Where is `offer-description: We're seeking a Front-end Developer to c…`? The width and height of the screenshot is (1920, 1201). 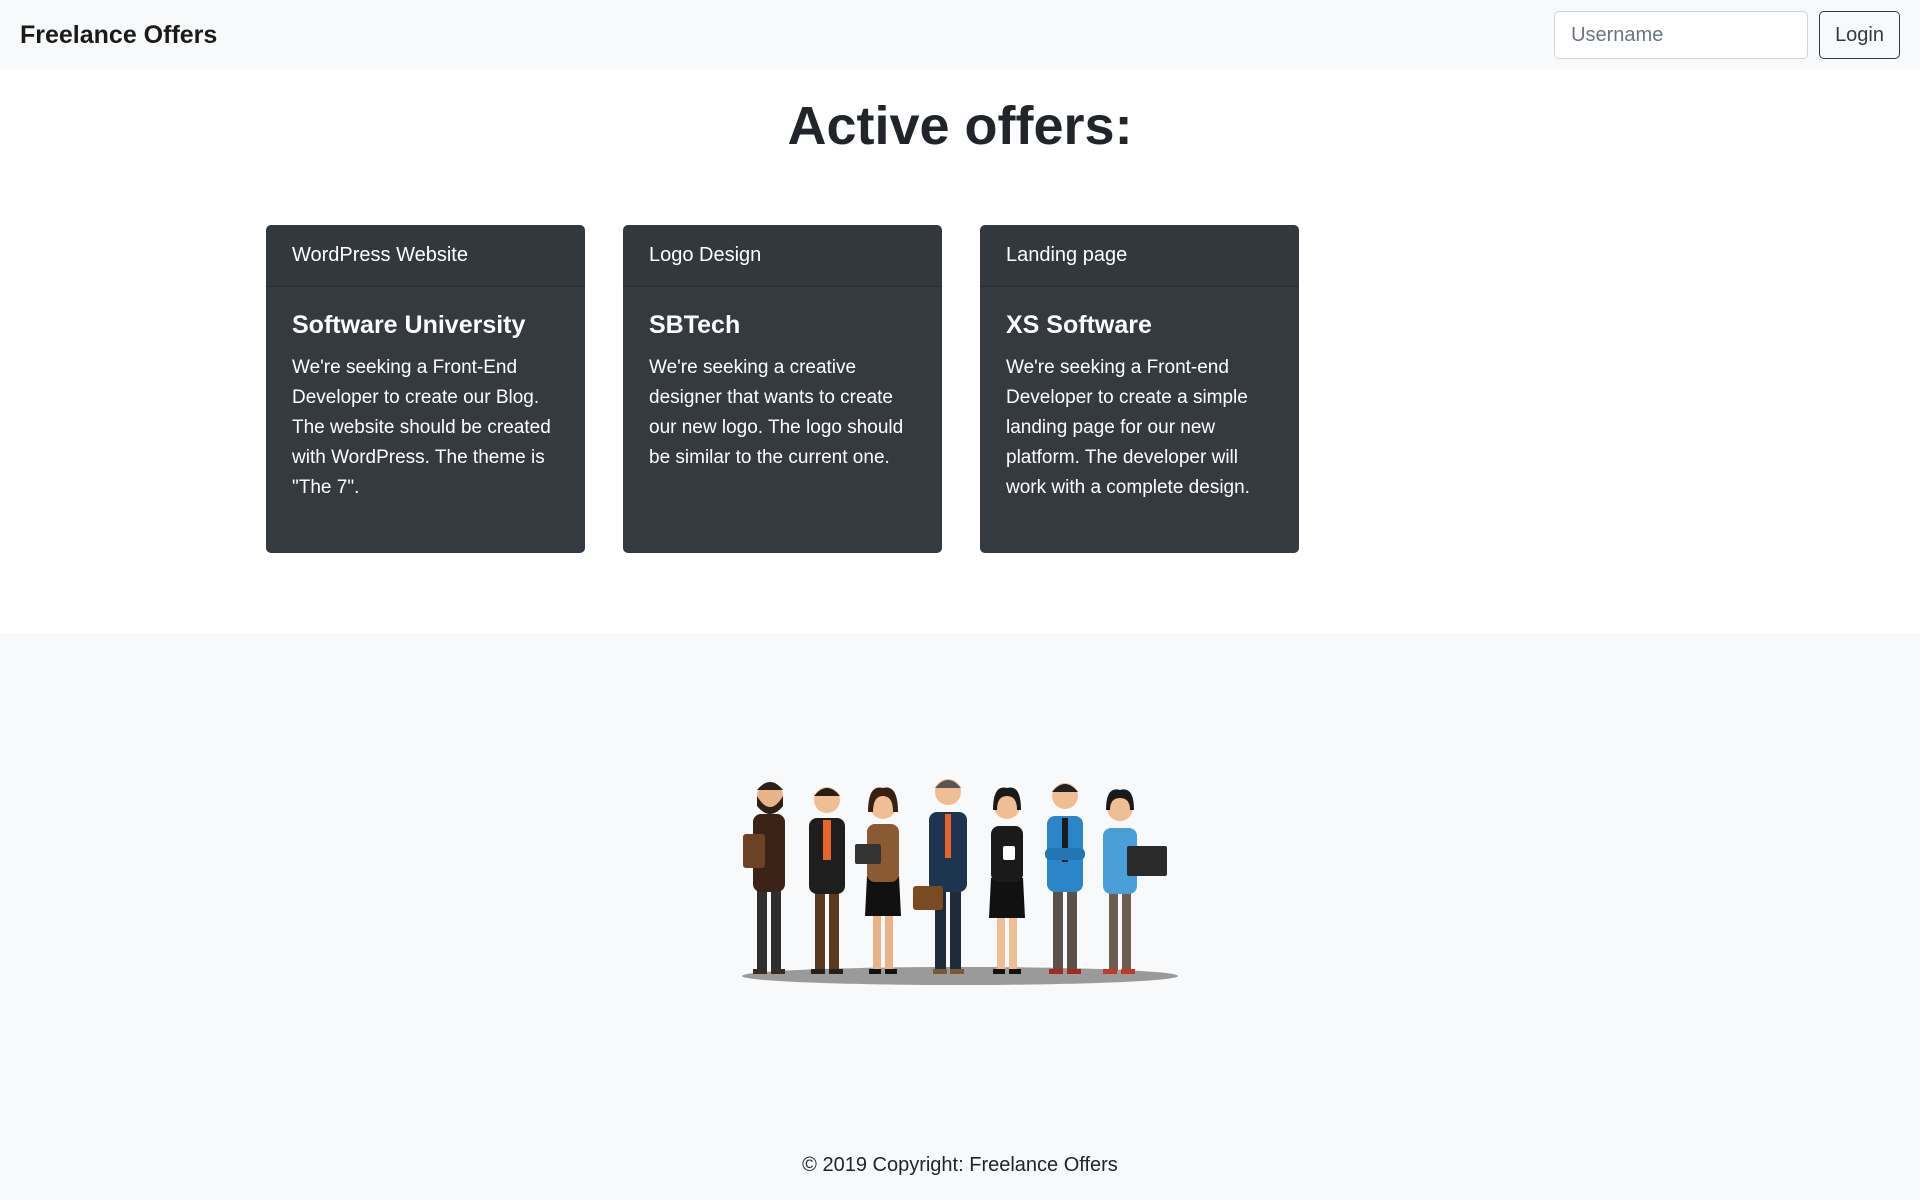
offer-description: We're seeking a Front-end Developer to c… is located at coordinates (1128, 427).